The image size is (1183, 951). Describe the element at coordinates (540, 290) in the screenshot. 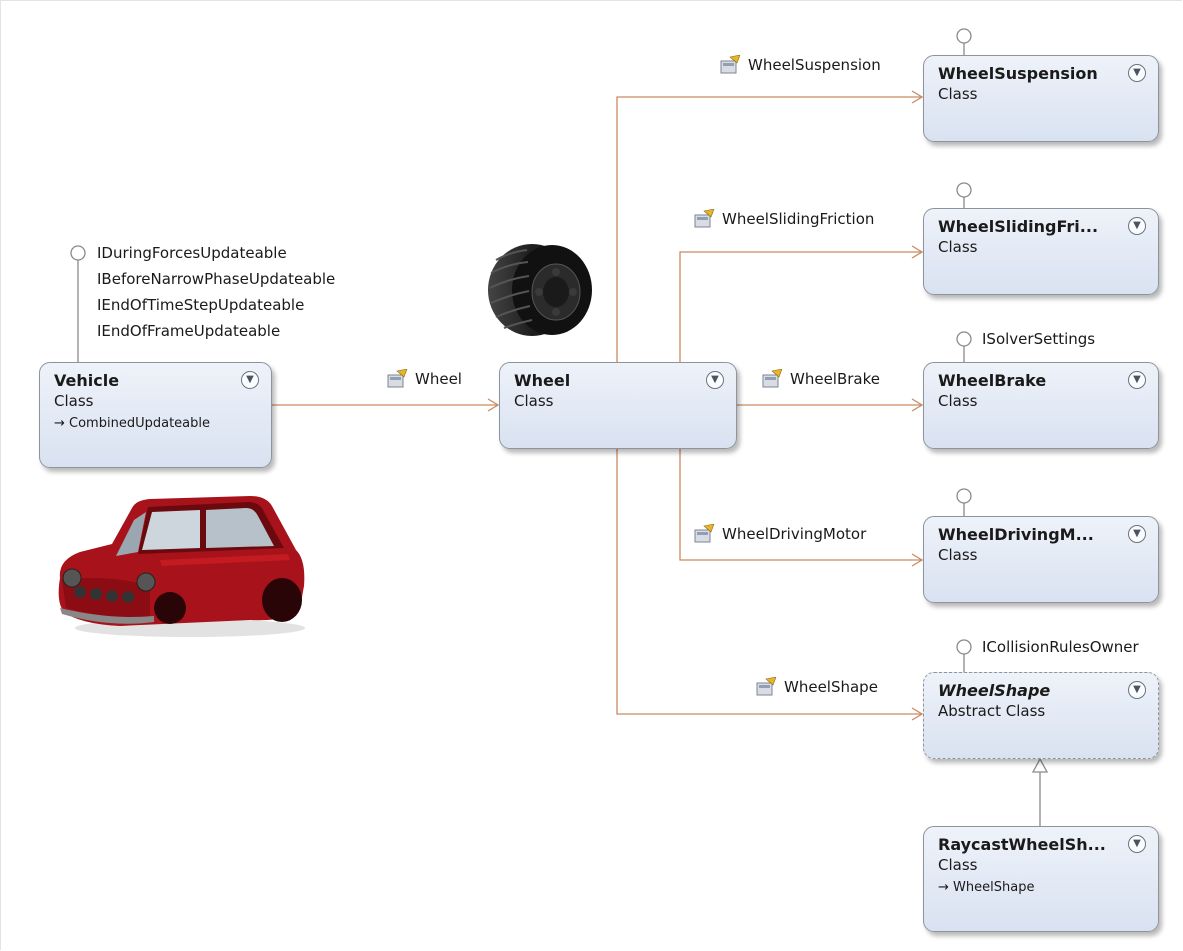

I see `tire-image` at that location.